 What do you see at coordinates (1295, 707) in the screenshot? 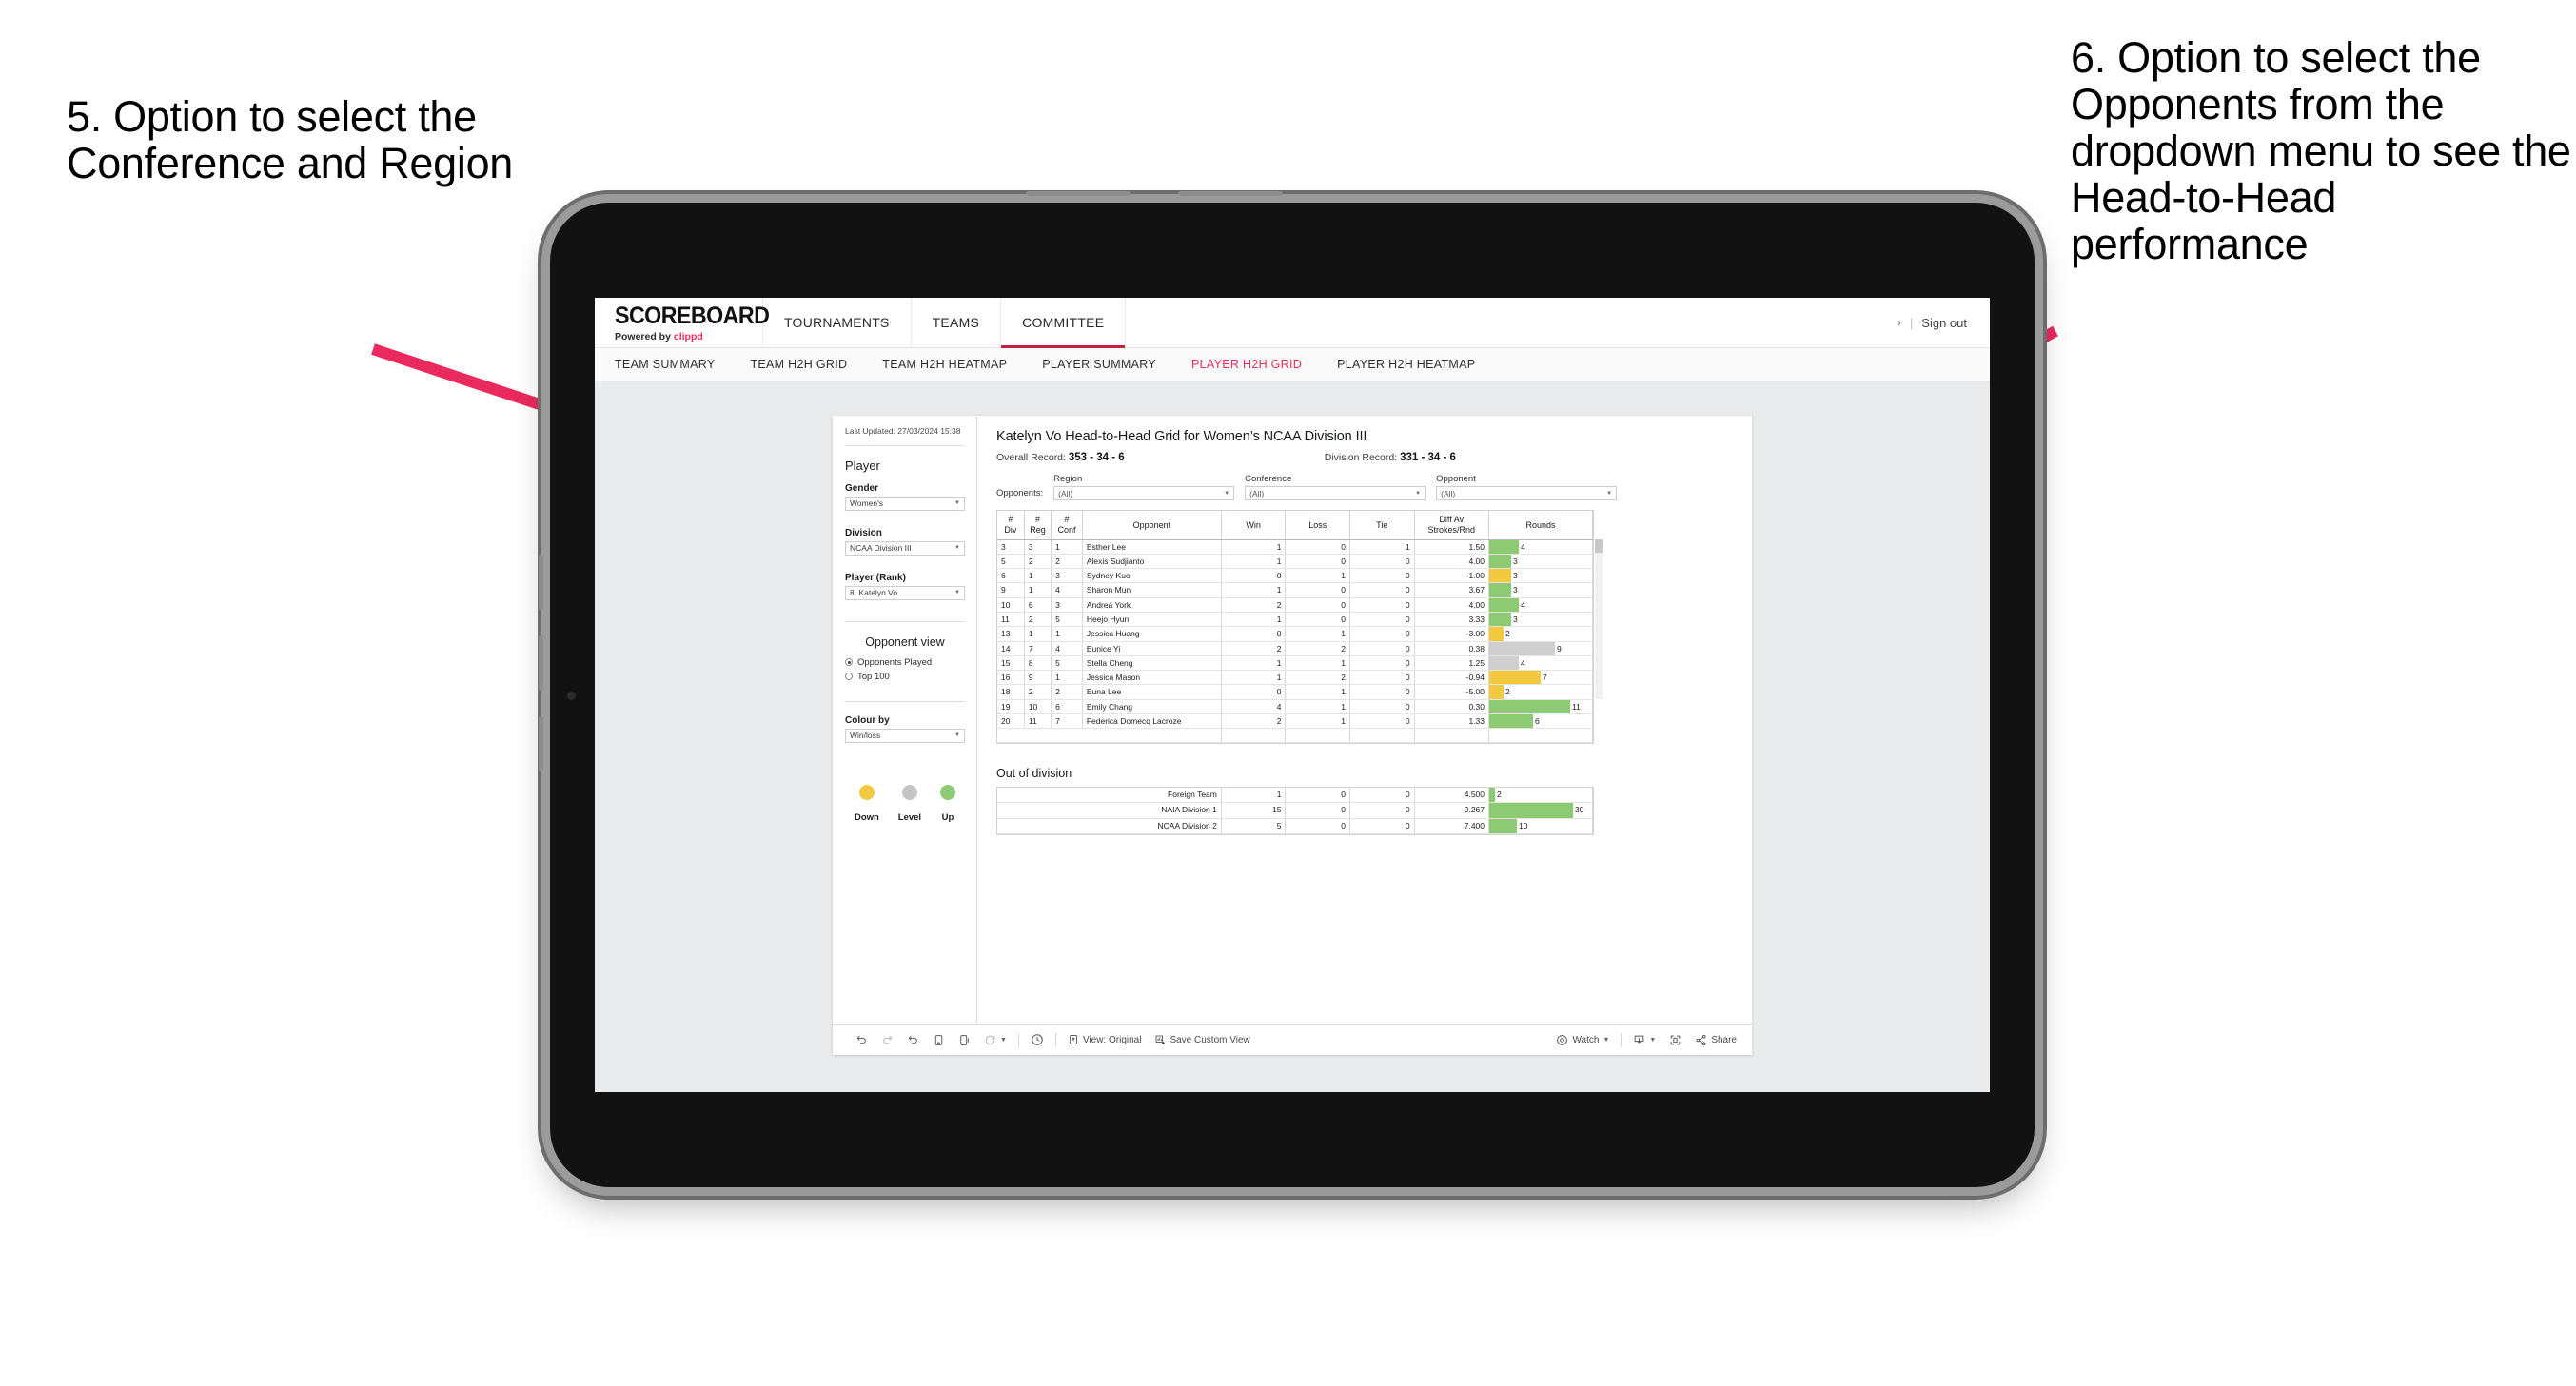
I see `table-row: 19 10 6 Emily Chang 4 1 0 0.30 11` at bounding box center [1295, 707].